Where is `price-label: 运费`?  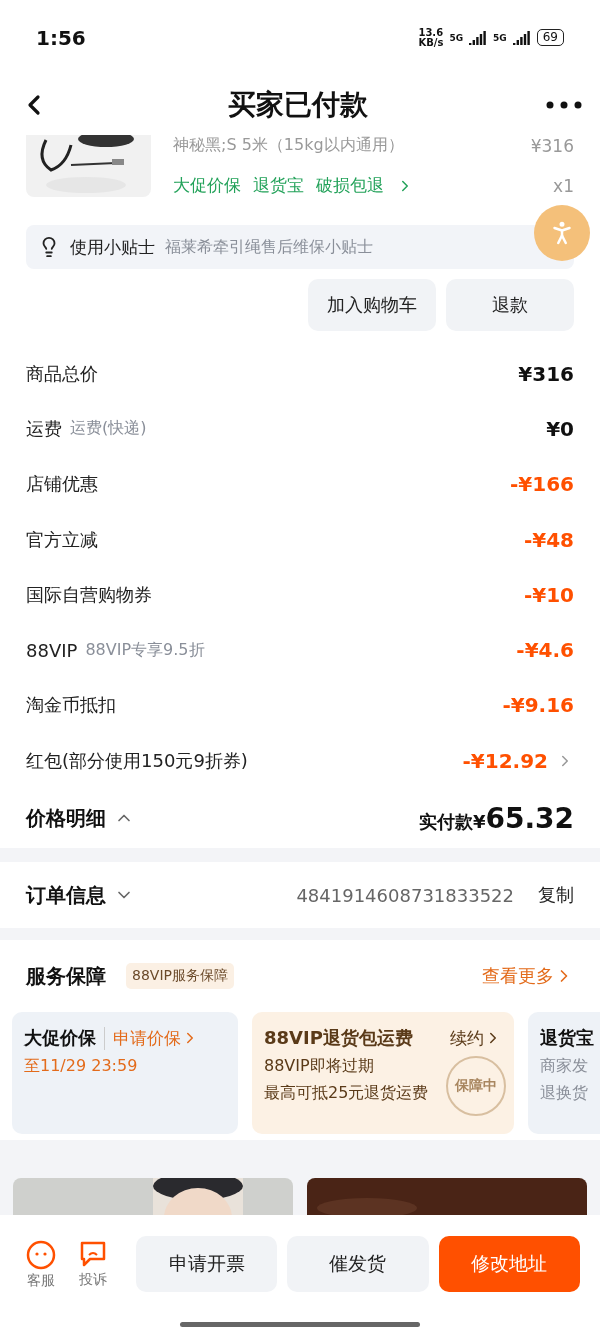
price-label: 运费 is located at coordinates (44, 428).